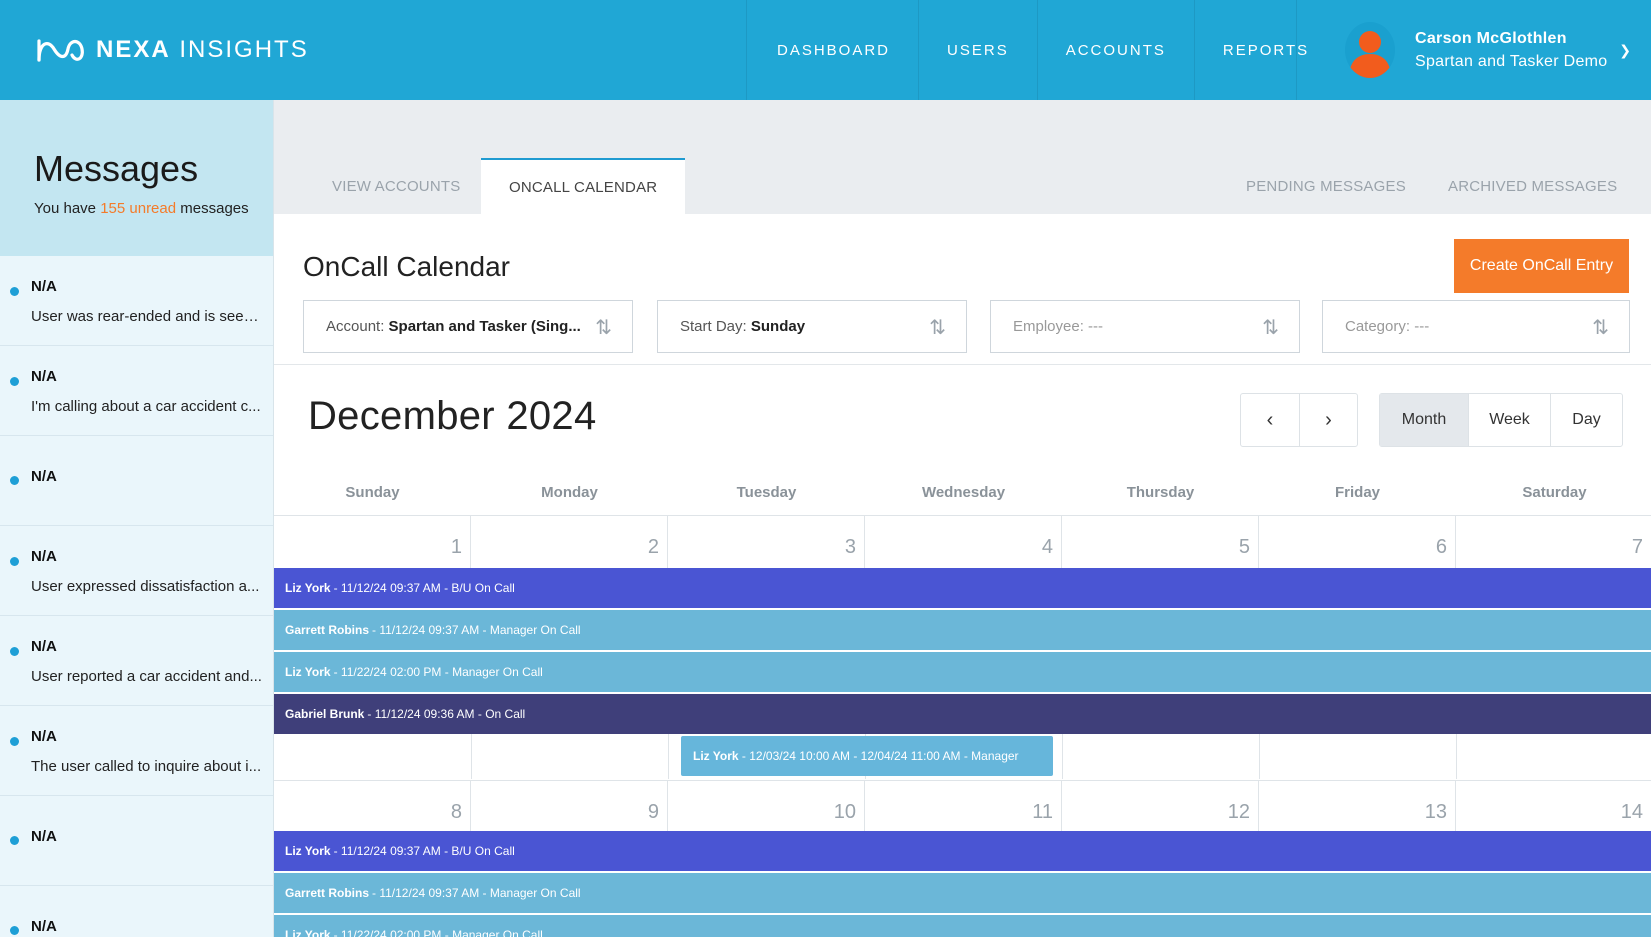 This screenshot has height=937, width=1651. What do you see at coordinates (569, 807) in the screenshot?
I see `day-cell: 9` at bounding box center [569, 807].